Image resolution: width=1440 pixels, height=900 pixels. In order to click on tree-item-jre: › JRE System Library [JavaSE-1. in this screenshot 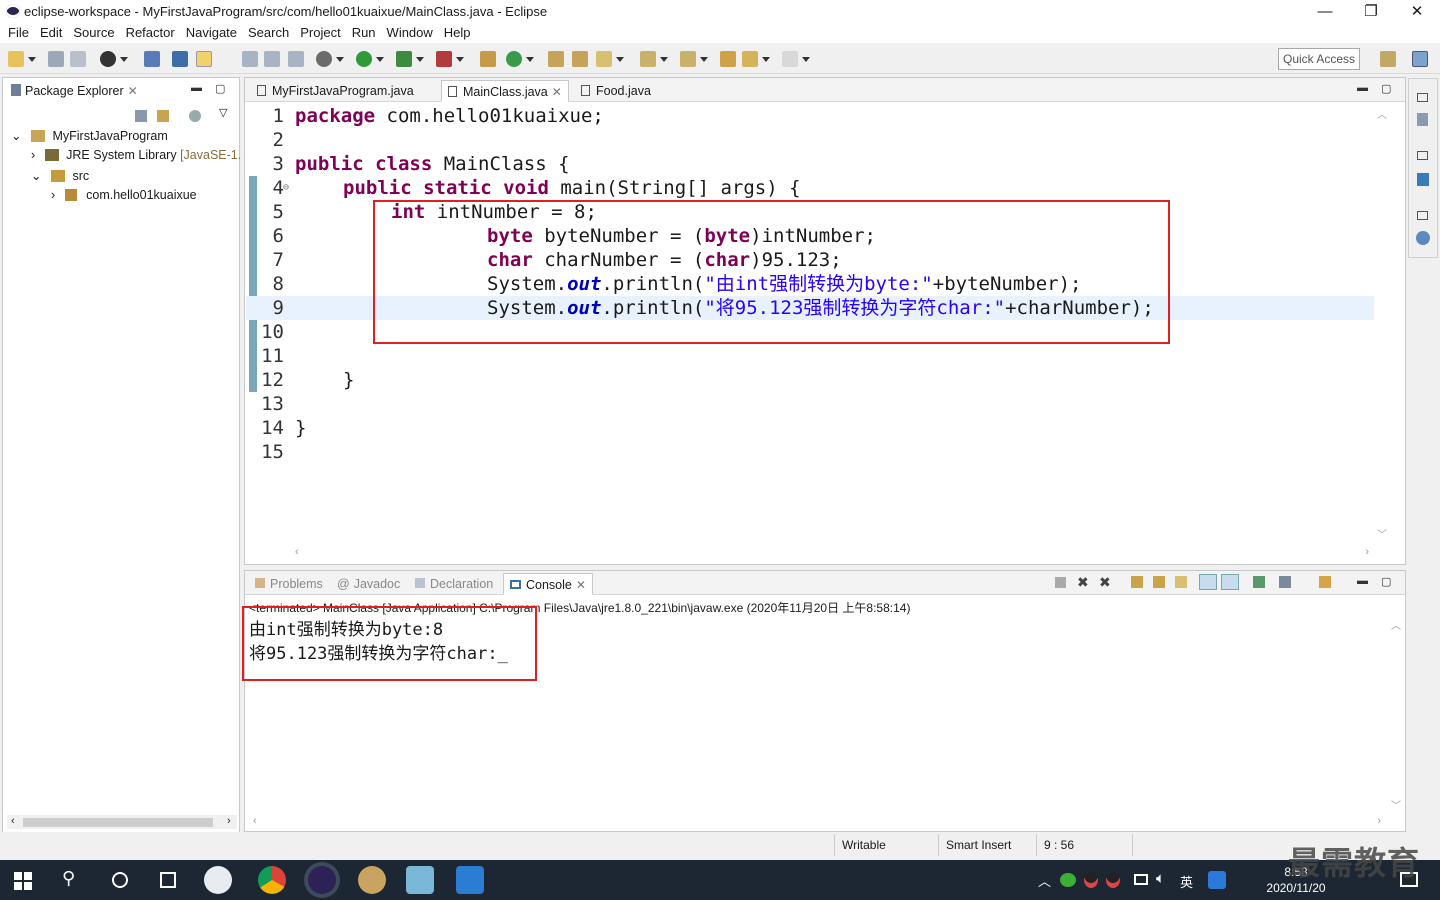, I will do `click(136, 155)`.